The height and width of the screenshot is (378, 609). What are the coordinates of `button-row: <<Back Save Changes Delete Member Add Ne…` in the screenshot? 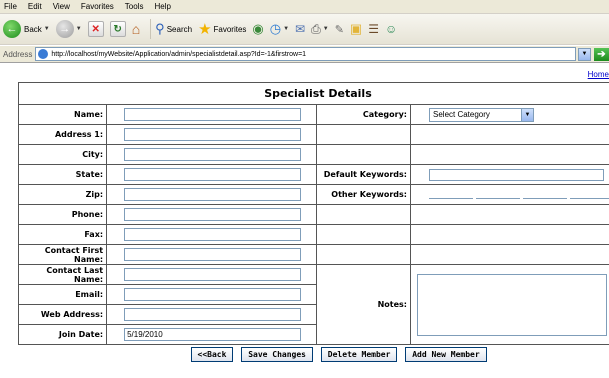 It's located at (314, 355).